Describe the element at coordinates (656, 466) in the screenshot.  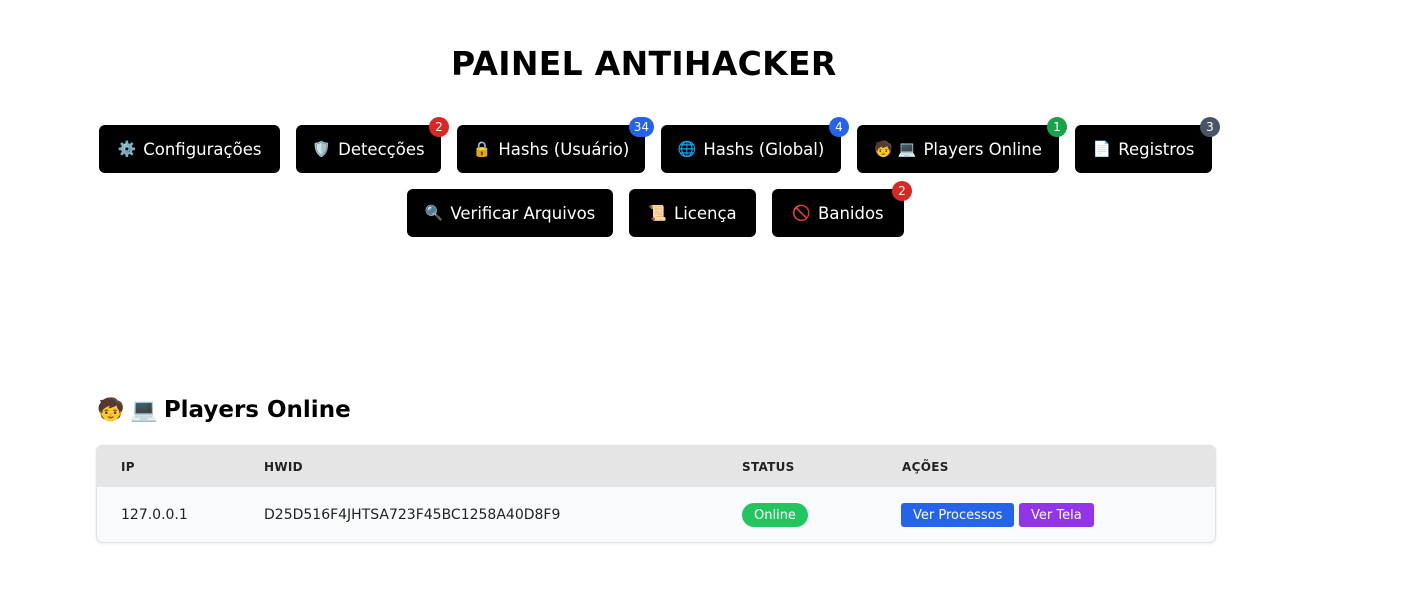
I see `table-header: IP HWID STATUS AÇÕES` at that location.